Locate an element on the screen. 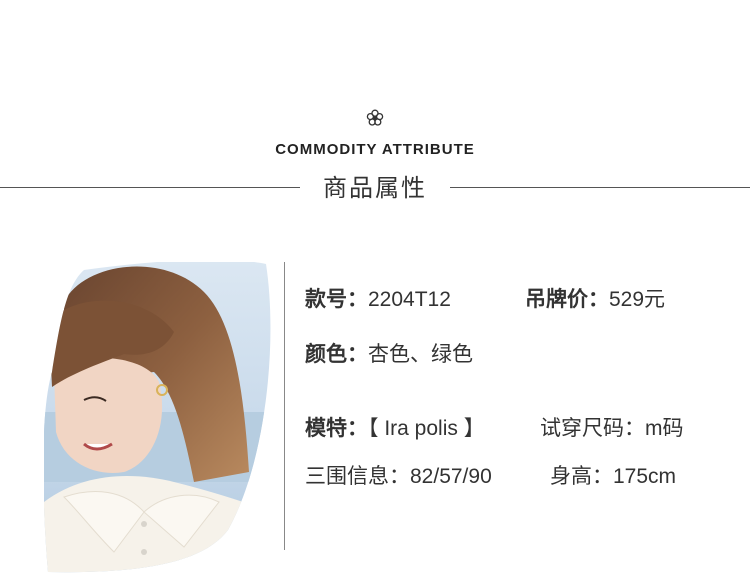 The height and width of the screenshot is (574, 750). attr-style-no: 款号：2204T12 is located at coordinates (378, 298).